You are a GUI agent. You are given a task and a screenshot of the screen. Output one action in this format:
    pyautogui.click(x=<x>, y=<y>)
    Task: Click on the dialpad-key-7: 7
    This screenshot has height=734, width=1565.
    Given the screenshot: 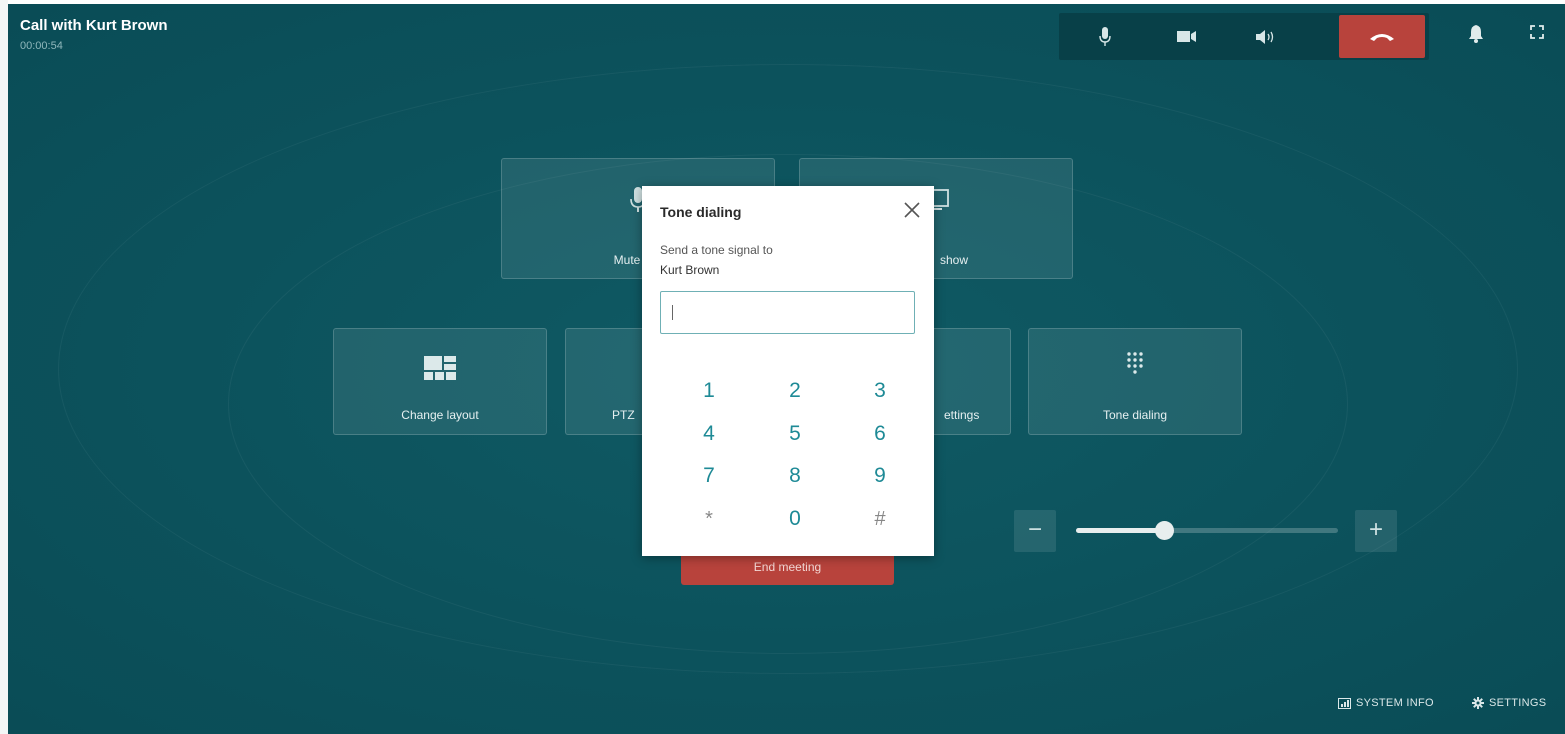 What is the action you would take?
    pyautogui.click(x=709, y=476)
    